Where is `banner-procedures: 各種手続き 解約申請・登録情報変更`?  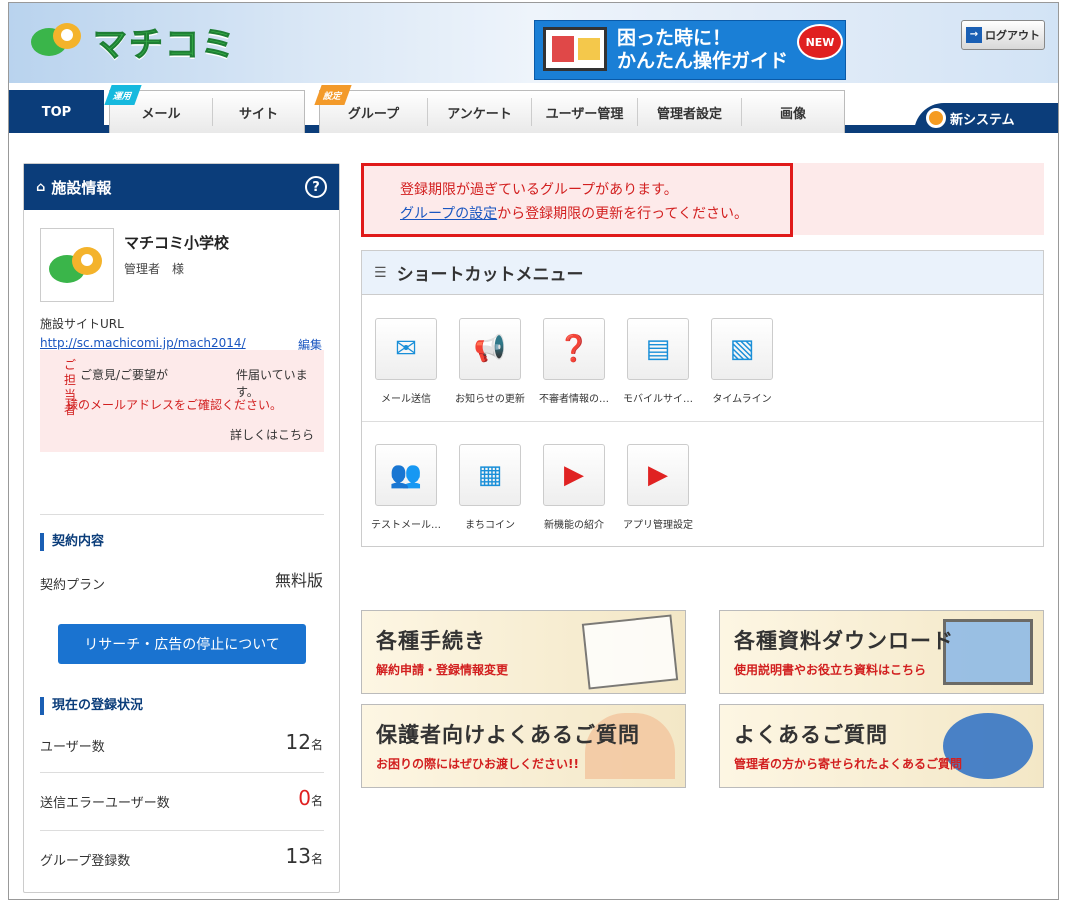
banner-procedures: 各種手続き 解約申請・登録情報変更 is located at coordinates (523, 652).